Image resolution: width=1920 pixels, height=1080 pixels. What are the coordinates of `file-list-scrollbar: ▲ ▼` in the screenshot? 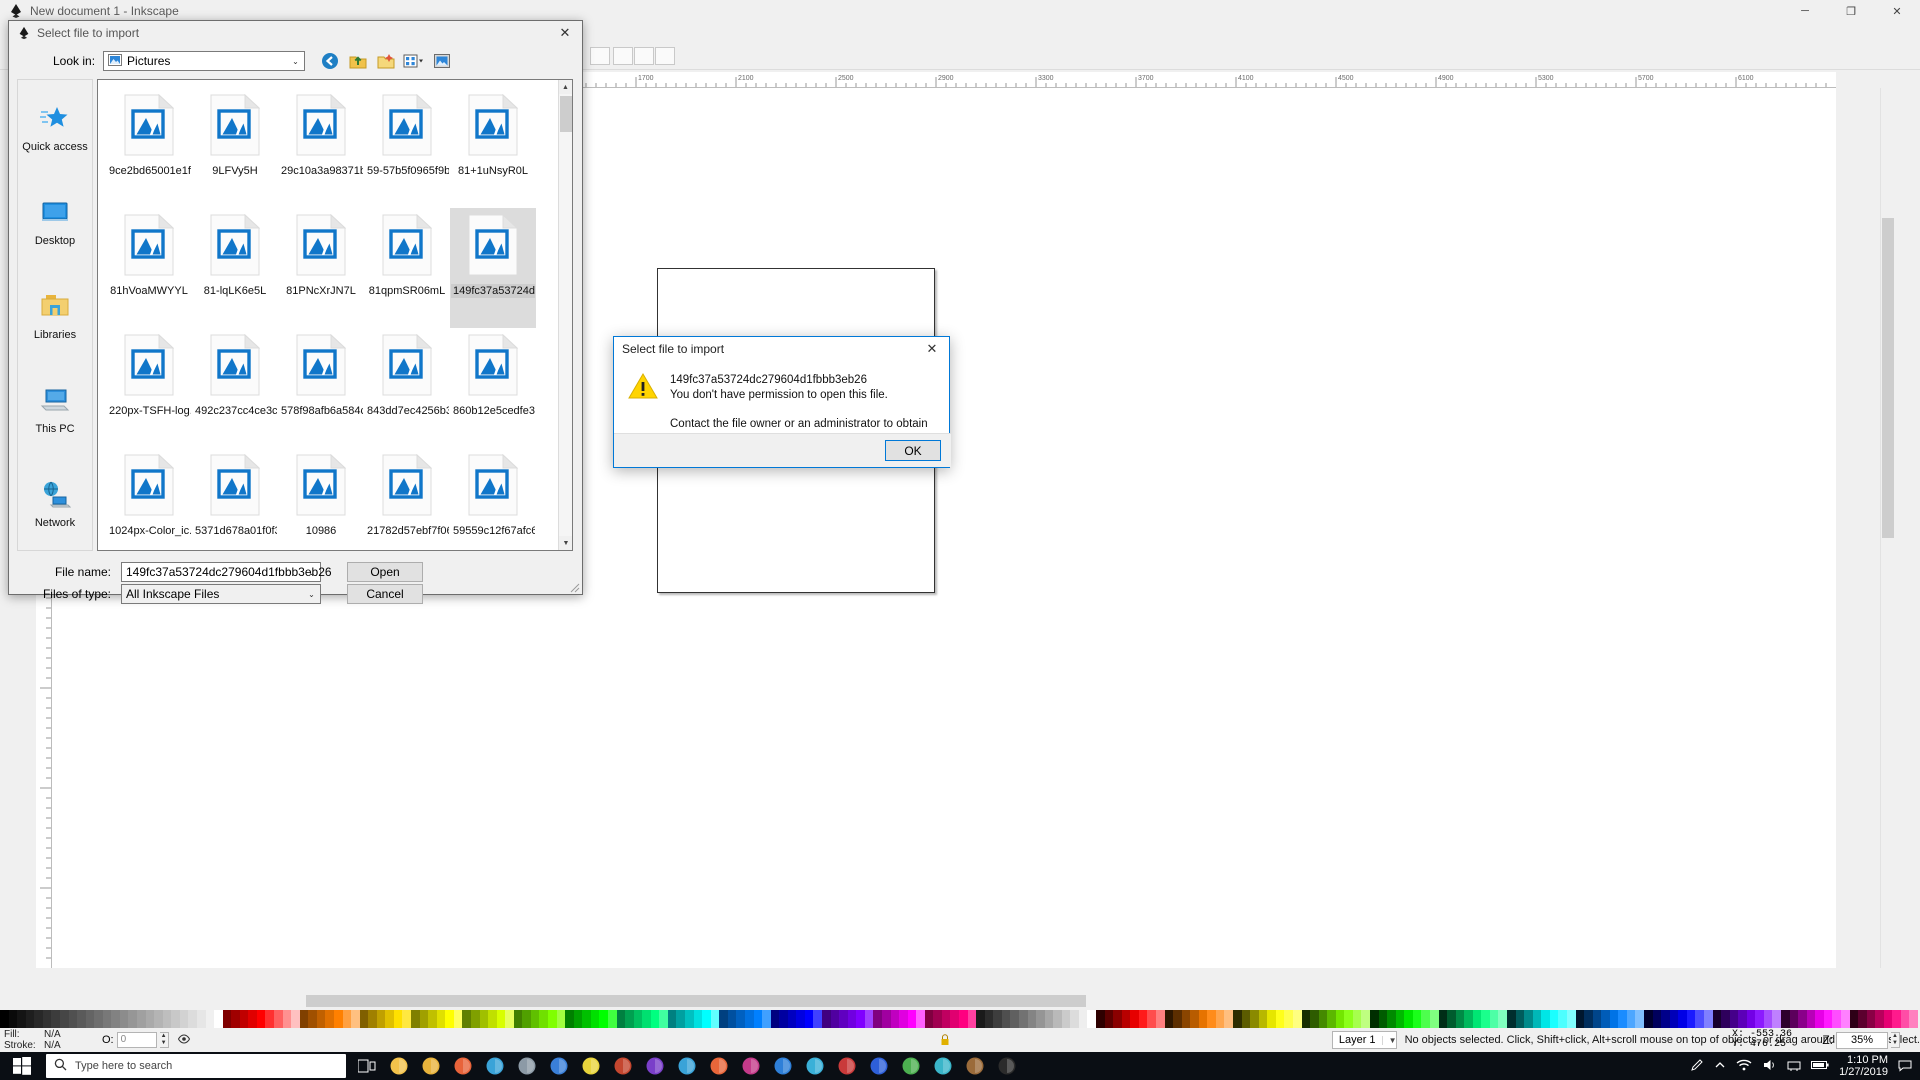 It's located at (565, 315).